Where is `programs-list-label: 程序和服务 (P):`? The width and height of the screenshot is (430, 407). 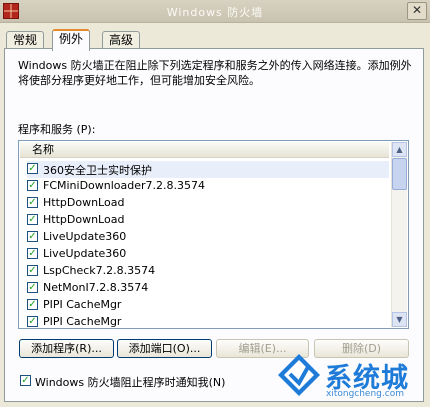 programs-list-label: 程序和服务 (P): is located at coordinates (57, 129).